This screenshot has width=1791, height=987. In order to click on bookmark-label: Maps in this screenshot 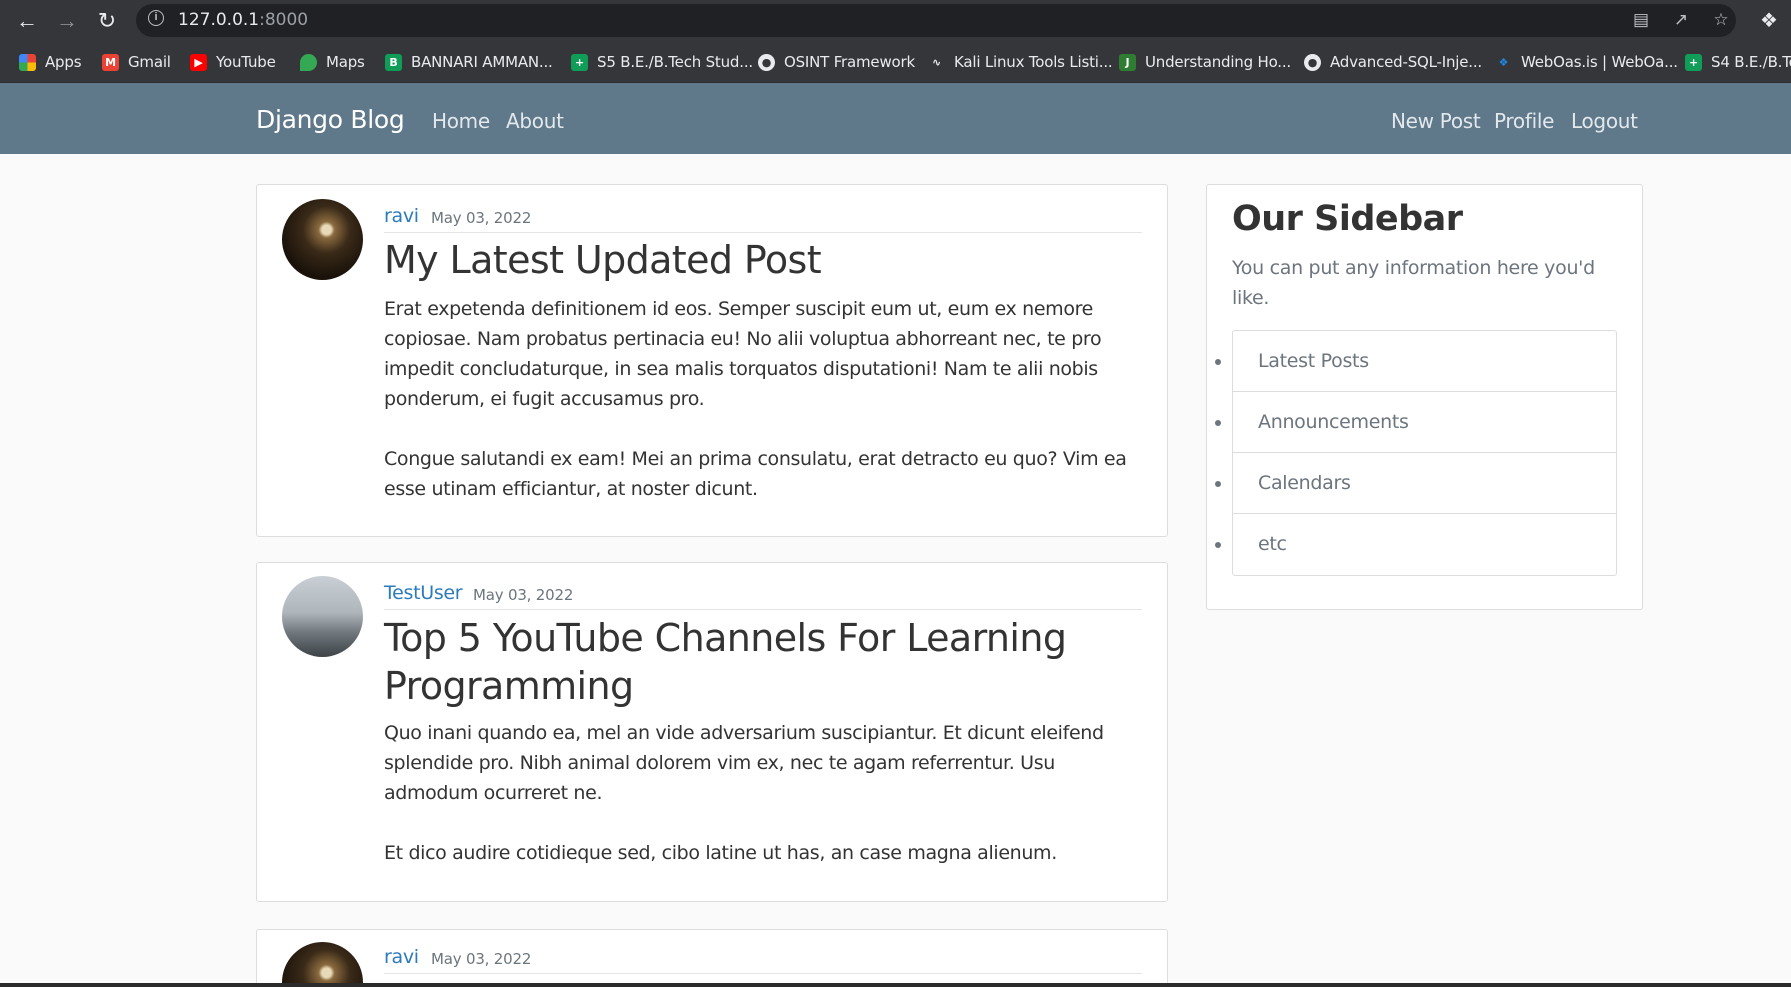, I will do `click(345, 62)`.